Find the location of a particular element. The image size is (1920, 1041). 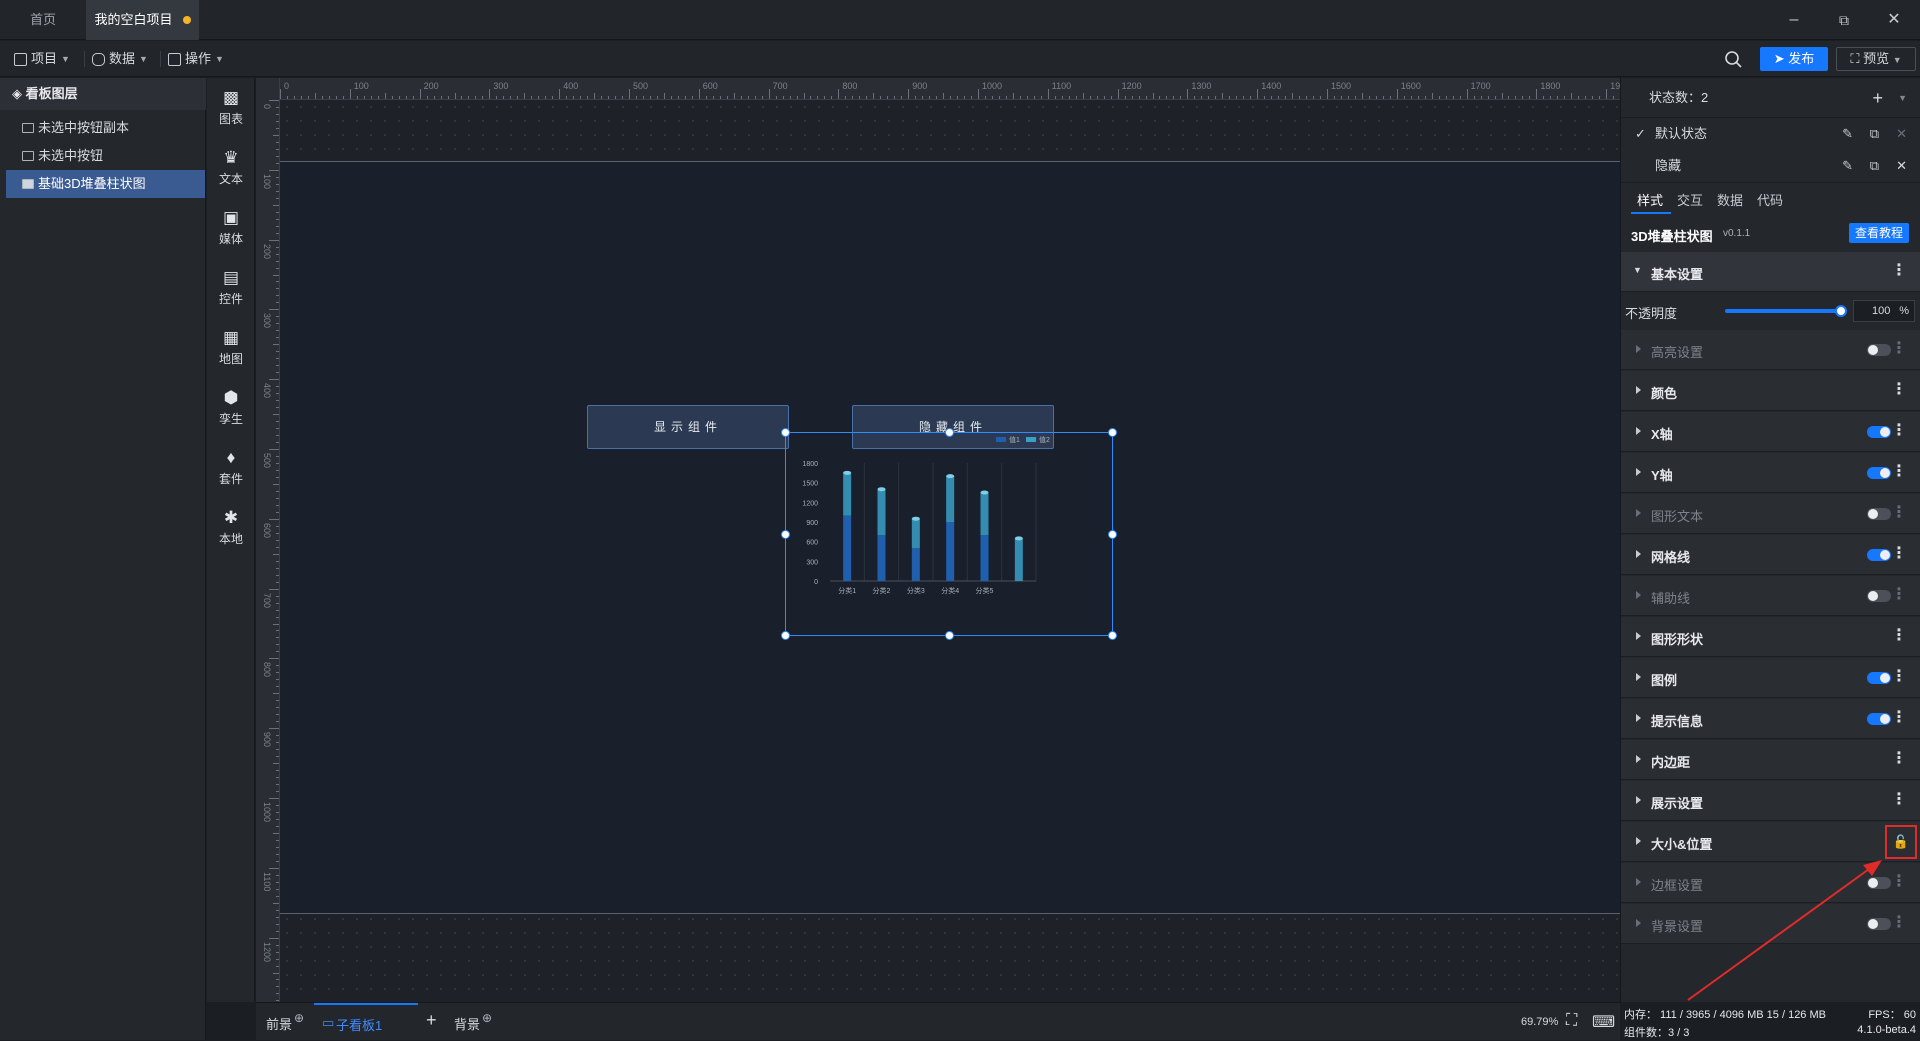

state-default: ✓ 默认状态 ✎ ⧉ ✕ is located at coordinates (1770, 134).